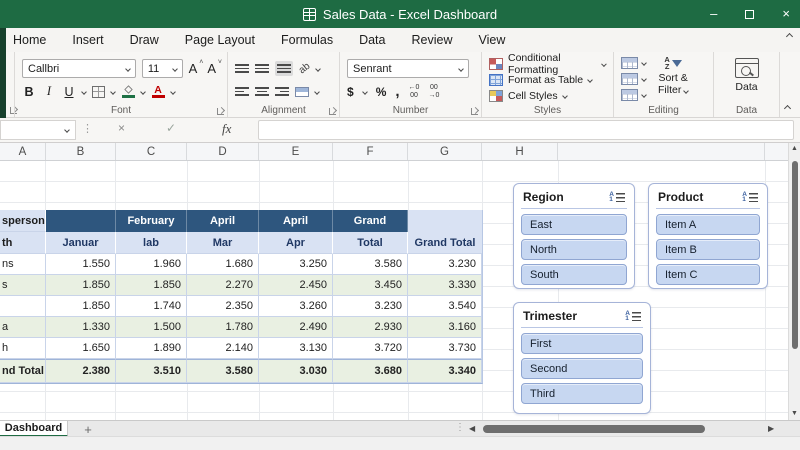  Describe the element at coordinates (445, 306) in the screenshot. I see `pivot-cell: 3.540` at that location.